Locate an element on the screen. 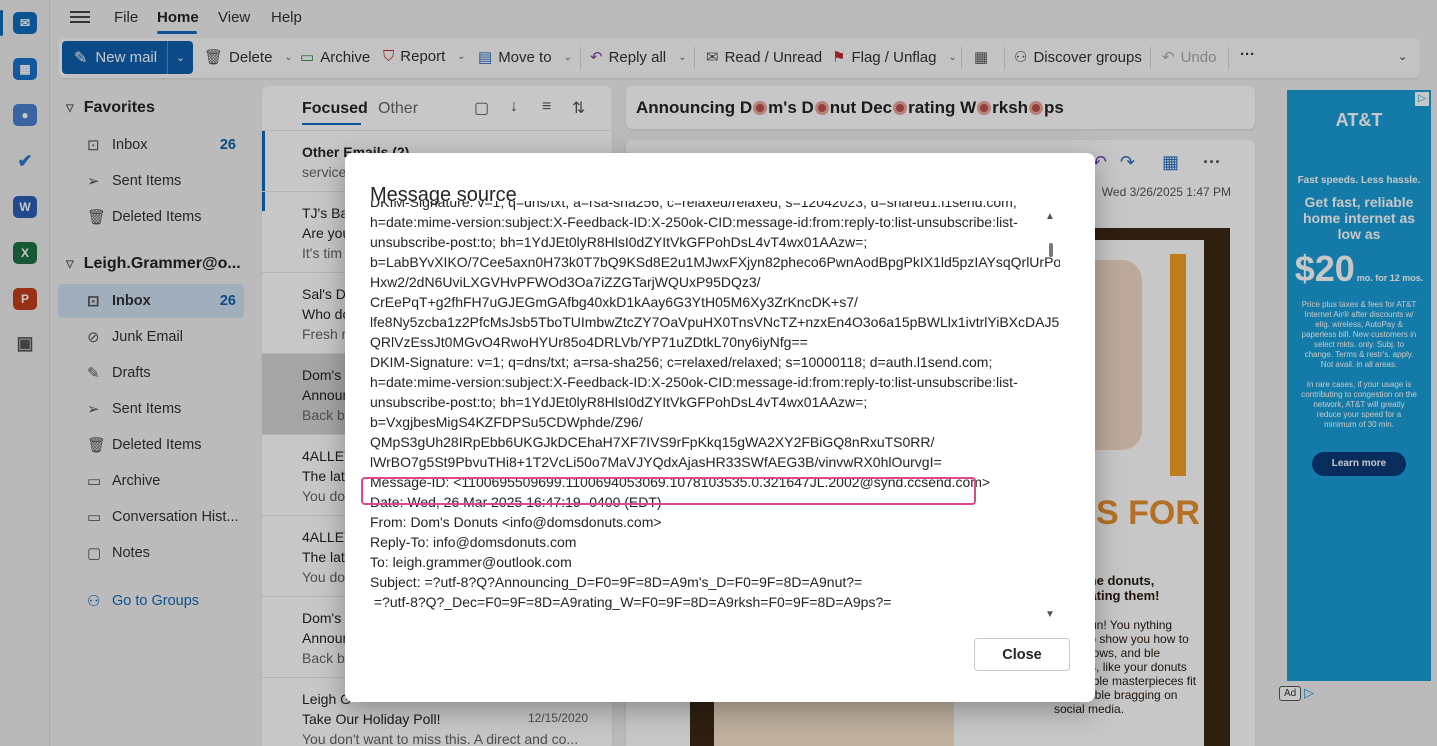  scroll-up-icon: ▲ is located at coordinates (1050, 216).